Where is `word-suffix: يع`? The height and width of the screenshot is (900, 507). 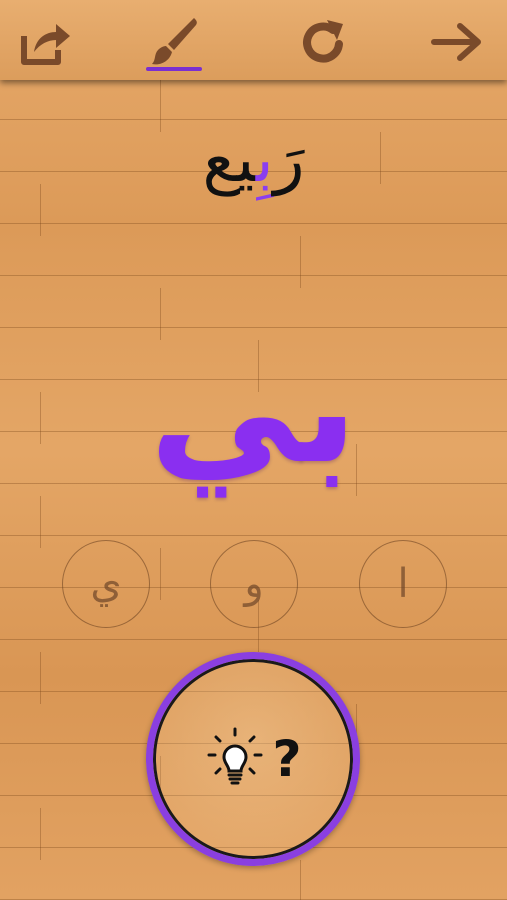
word-suffix: يع is located at coordinates (229, 160).